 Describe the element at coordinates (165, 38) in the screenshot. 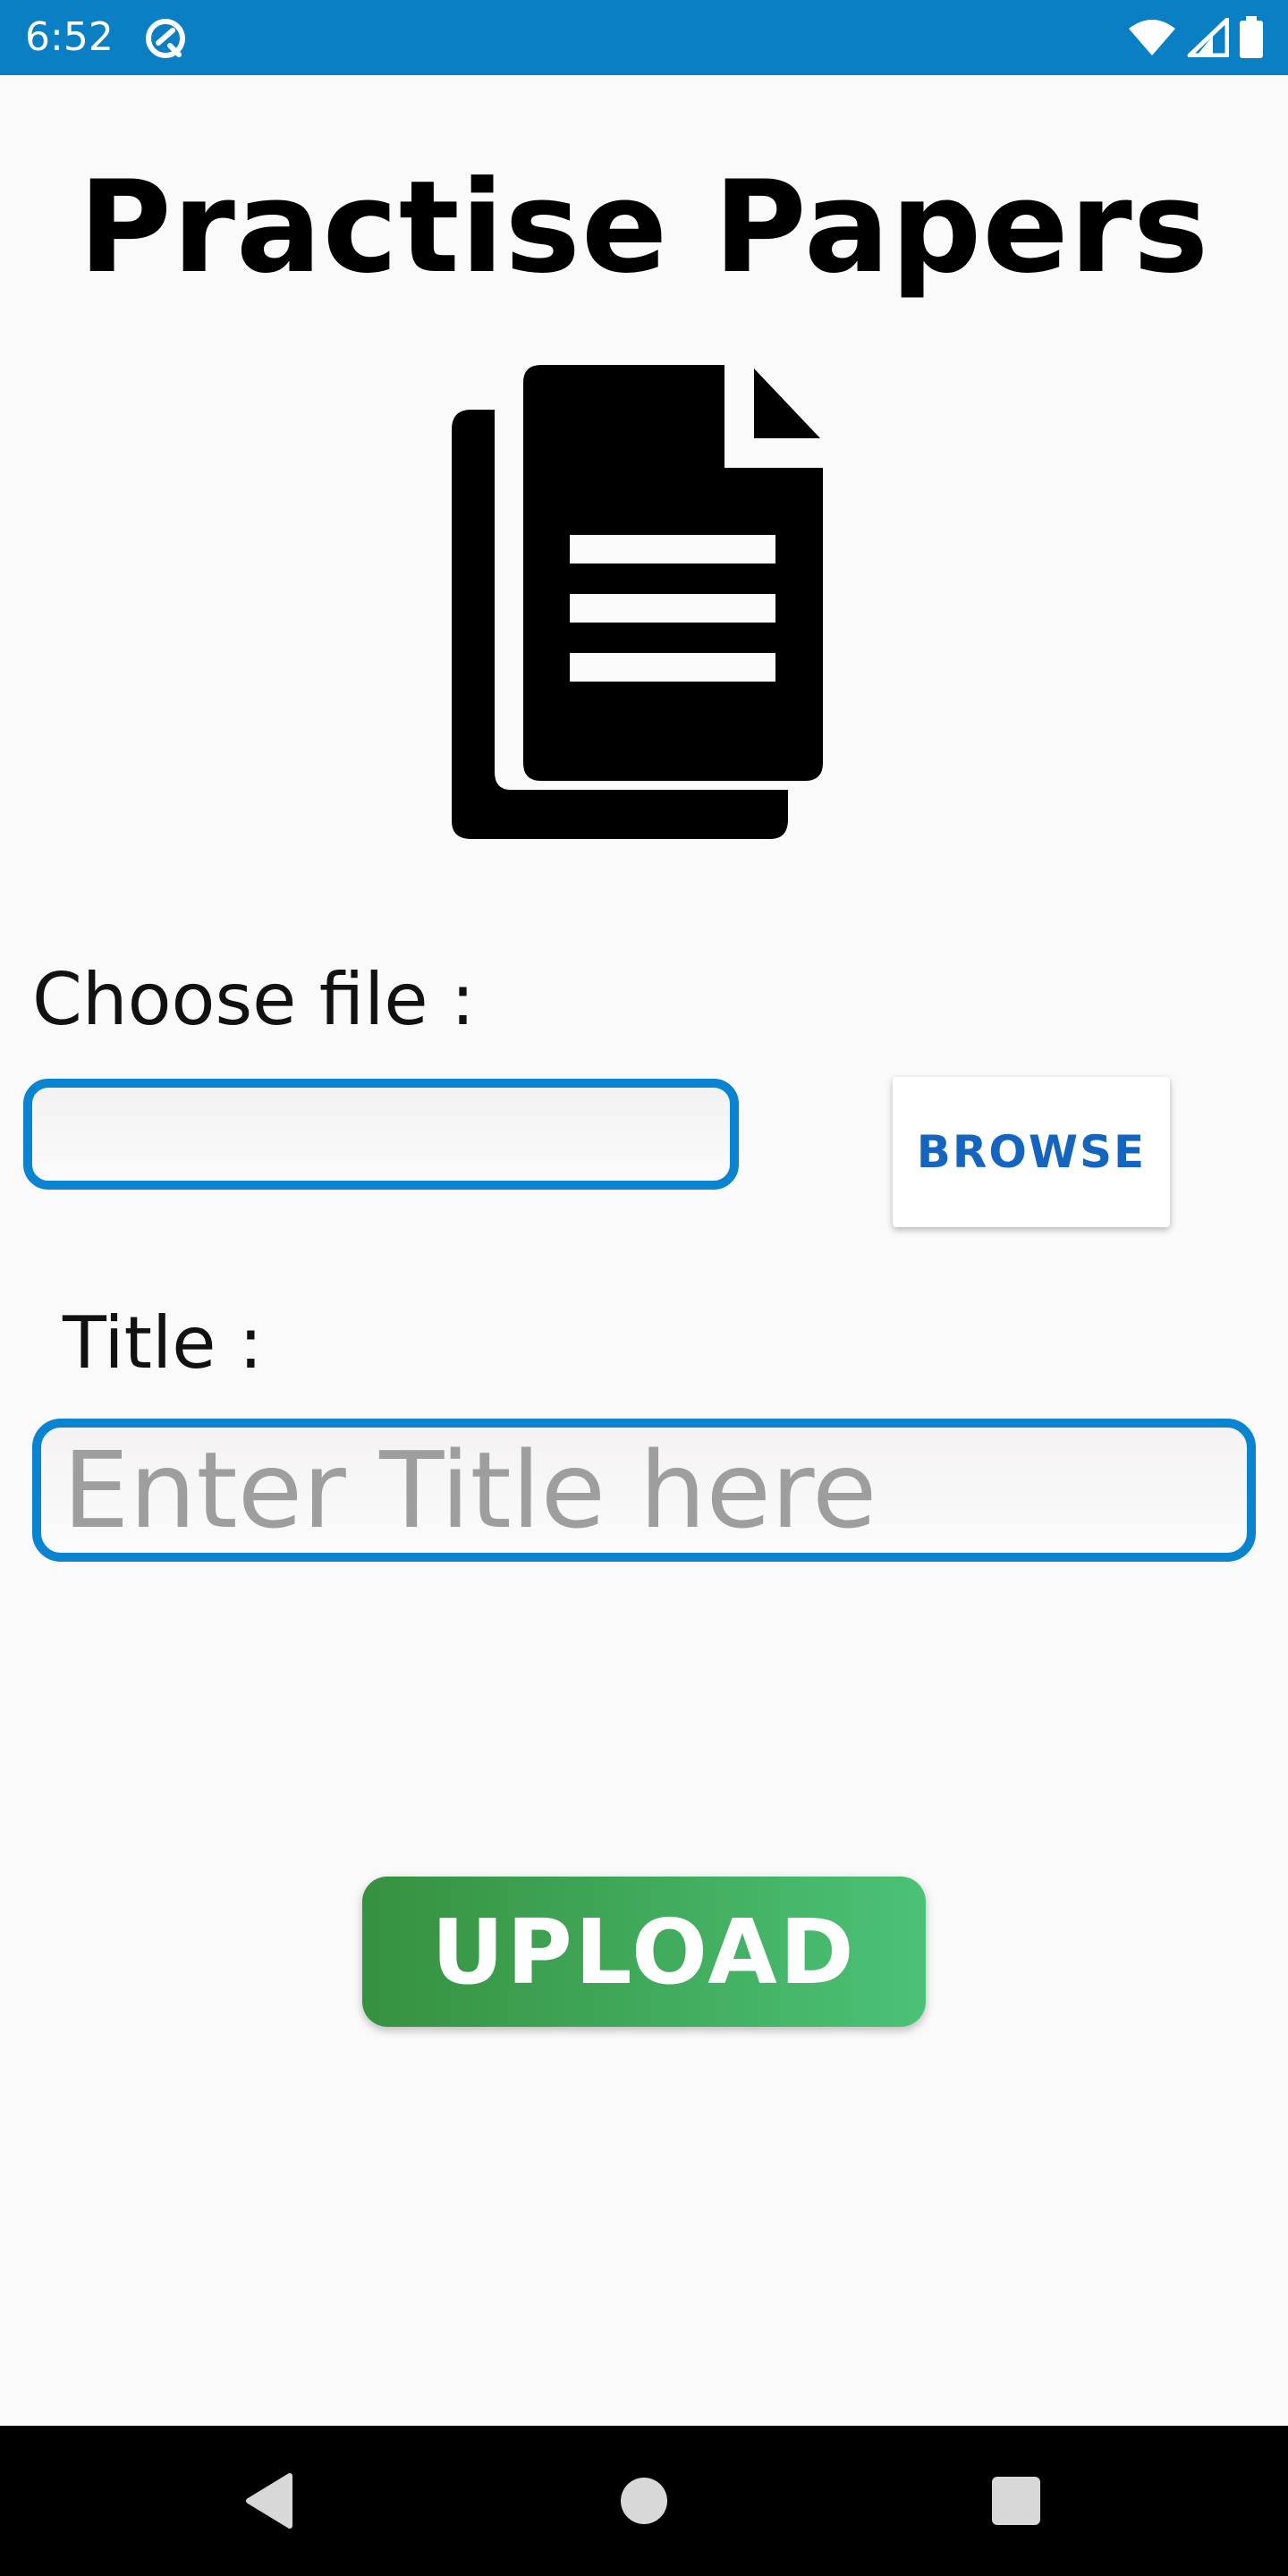

I see `circle-app-icon` at that location.